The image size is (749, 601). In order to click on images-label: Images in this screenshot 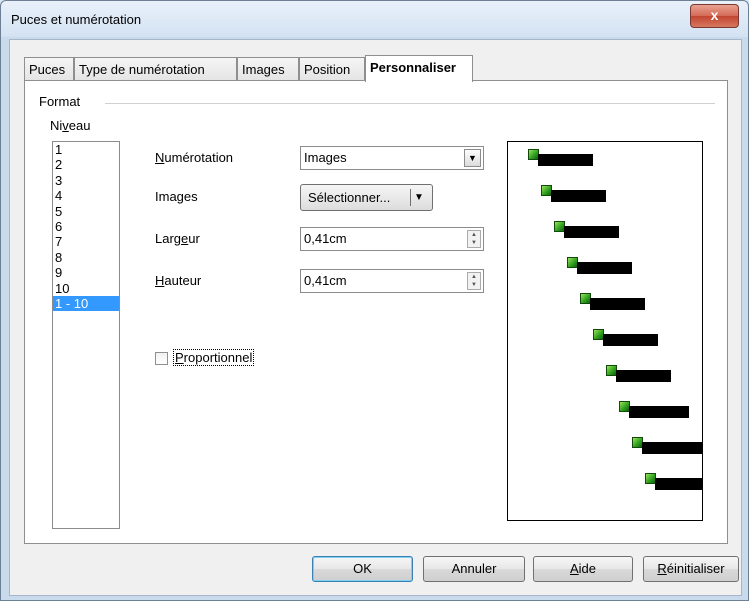, I will do `click(176, 196)`.